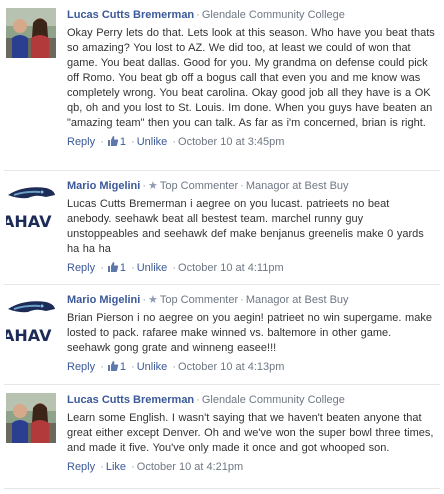 The width and height of the screenshot is (444, 494). What do you see at coordinates (231, 142) in the screenshot?
I see `timestamp: October 10 at 3:45pm` at bounding box center [231, 142].